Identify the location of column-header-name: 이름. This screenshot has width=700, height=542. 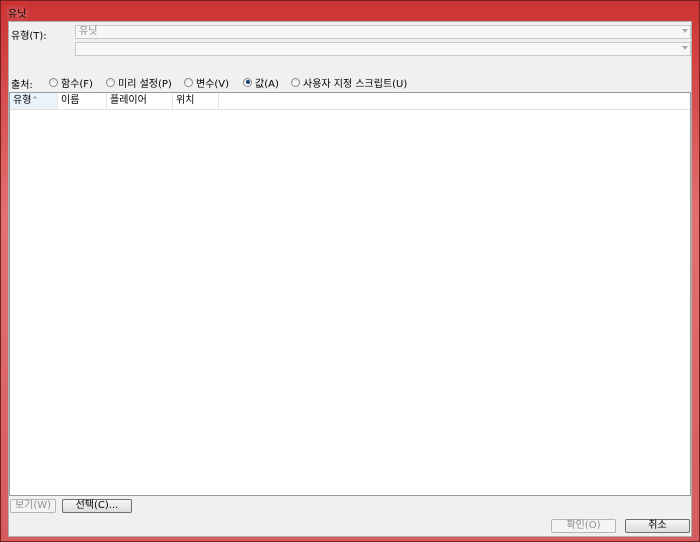
(82, 101).